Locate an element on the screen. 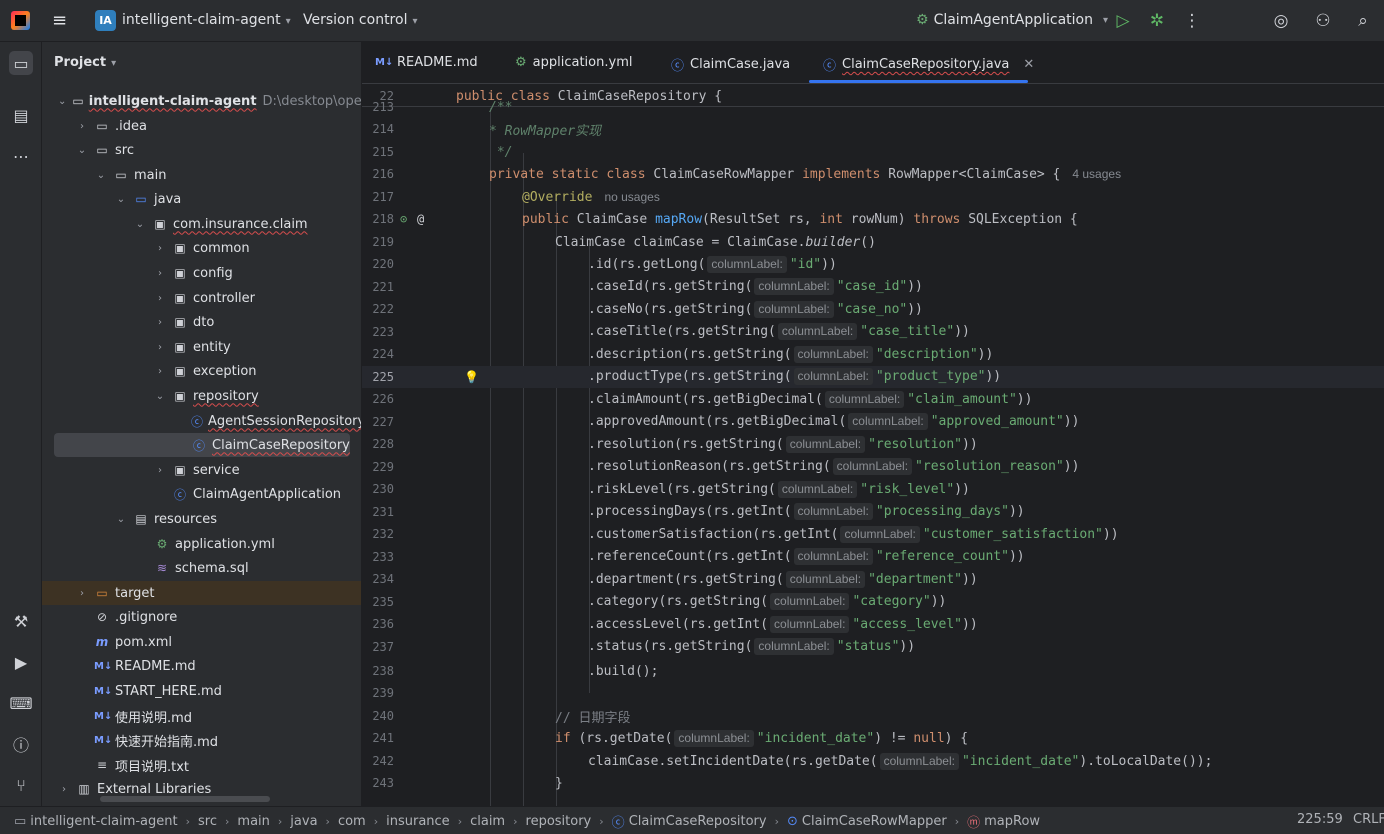 The width and height of the screenshot is (1384, 834). cursor-position: 225:59 is located at coordinates (1320, 819).